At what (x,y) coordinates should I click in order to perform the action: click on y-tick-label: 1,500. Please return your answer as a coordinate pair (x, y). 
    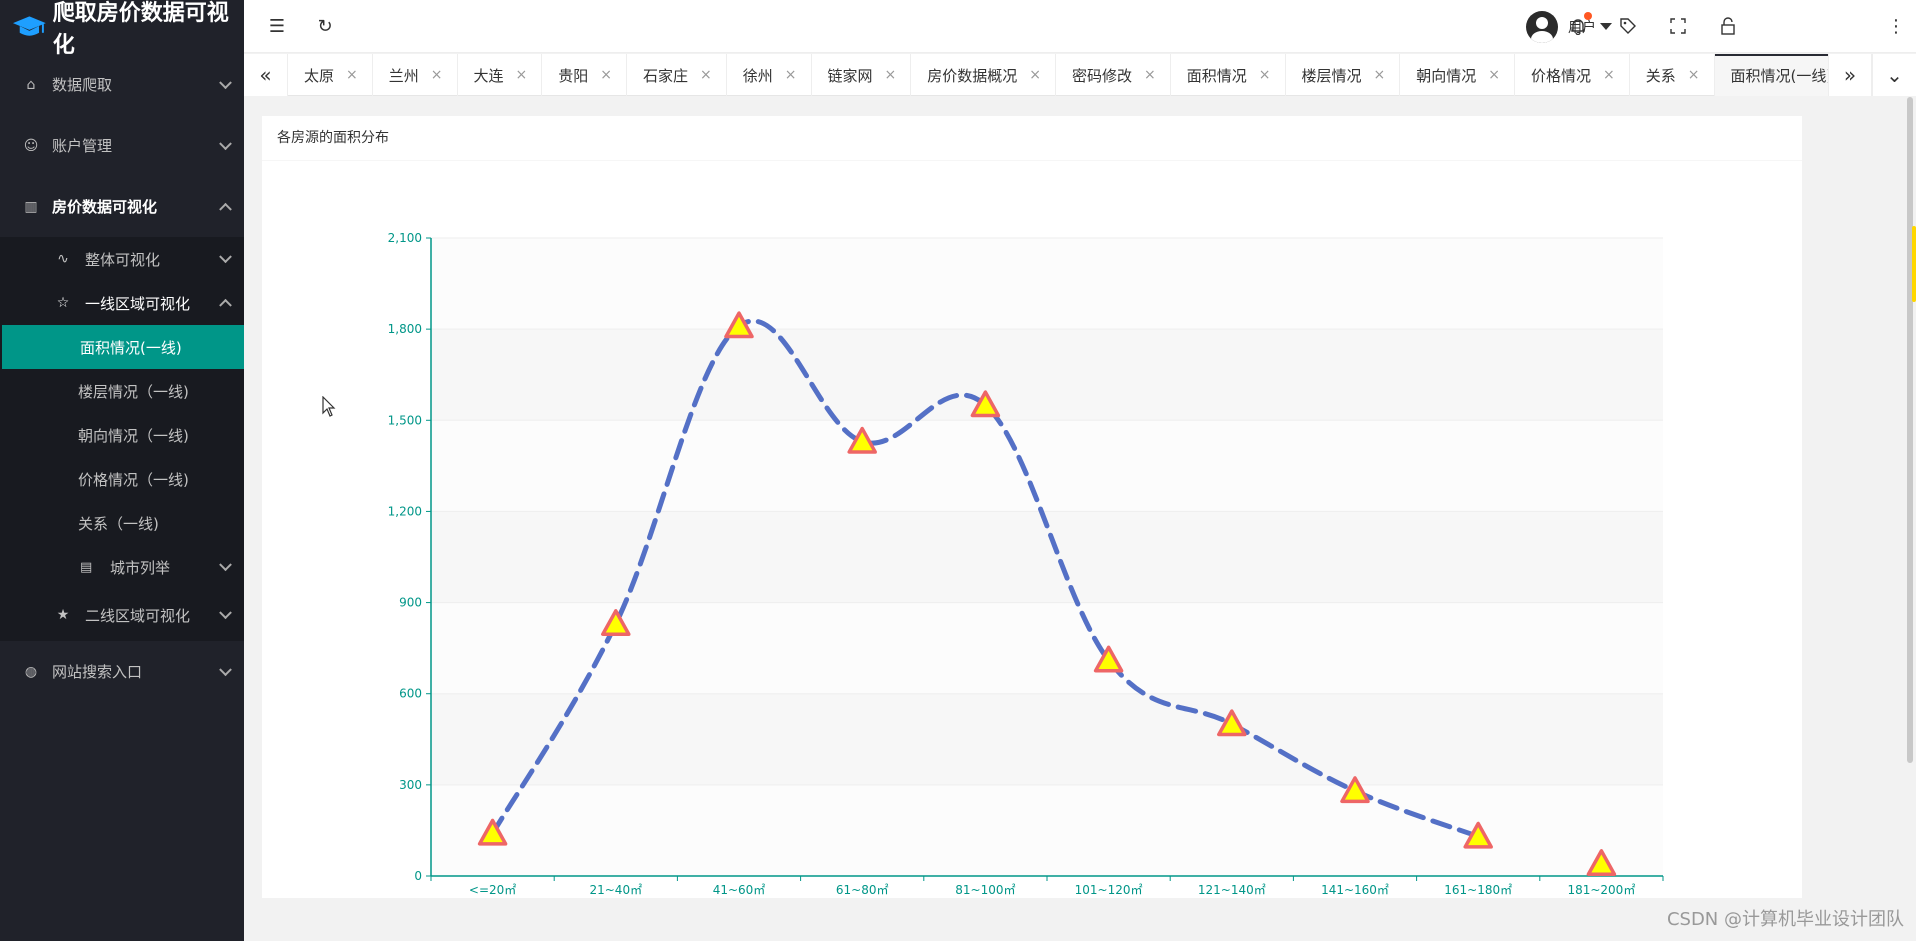
    Looking at the image, I should click on (405, 420).